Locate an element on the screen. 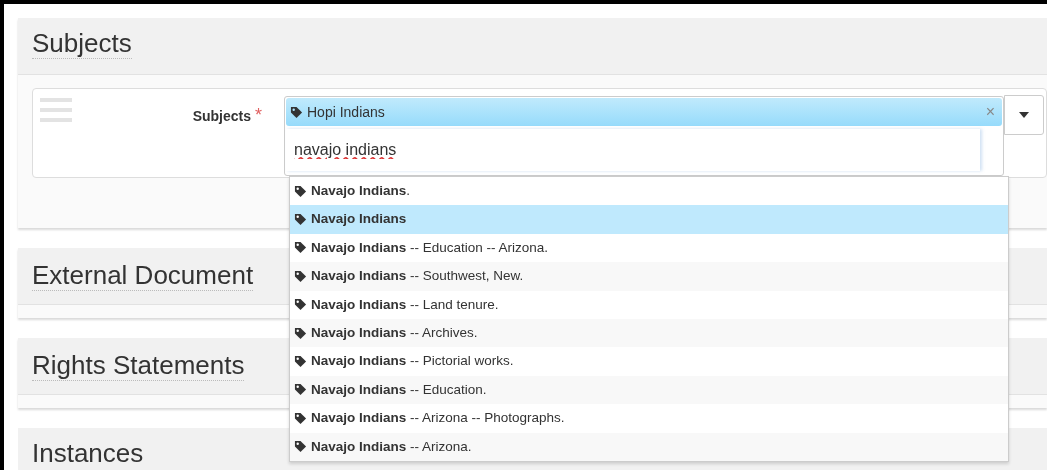 The width and height of the screenshot is (1047, 470). suggestion-item: Navajo Indians -- Archives. is located at coordinates (649, 333).